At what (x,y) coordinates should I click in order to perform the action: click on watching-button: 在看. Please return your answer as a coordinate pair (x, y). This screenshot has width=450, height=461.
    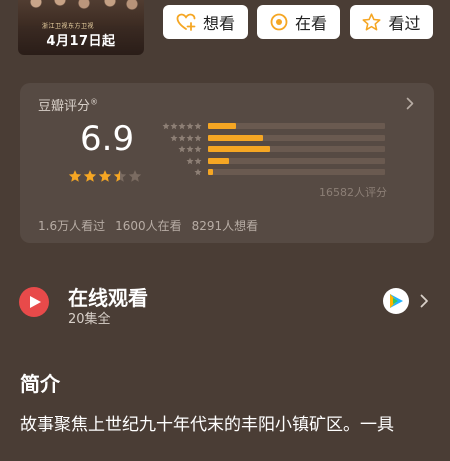
    Looking at the image, I should click on (298, 22).